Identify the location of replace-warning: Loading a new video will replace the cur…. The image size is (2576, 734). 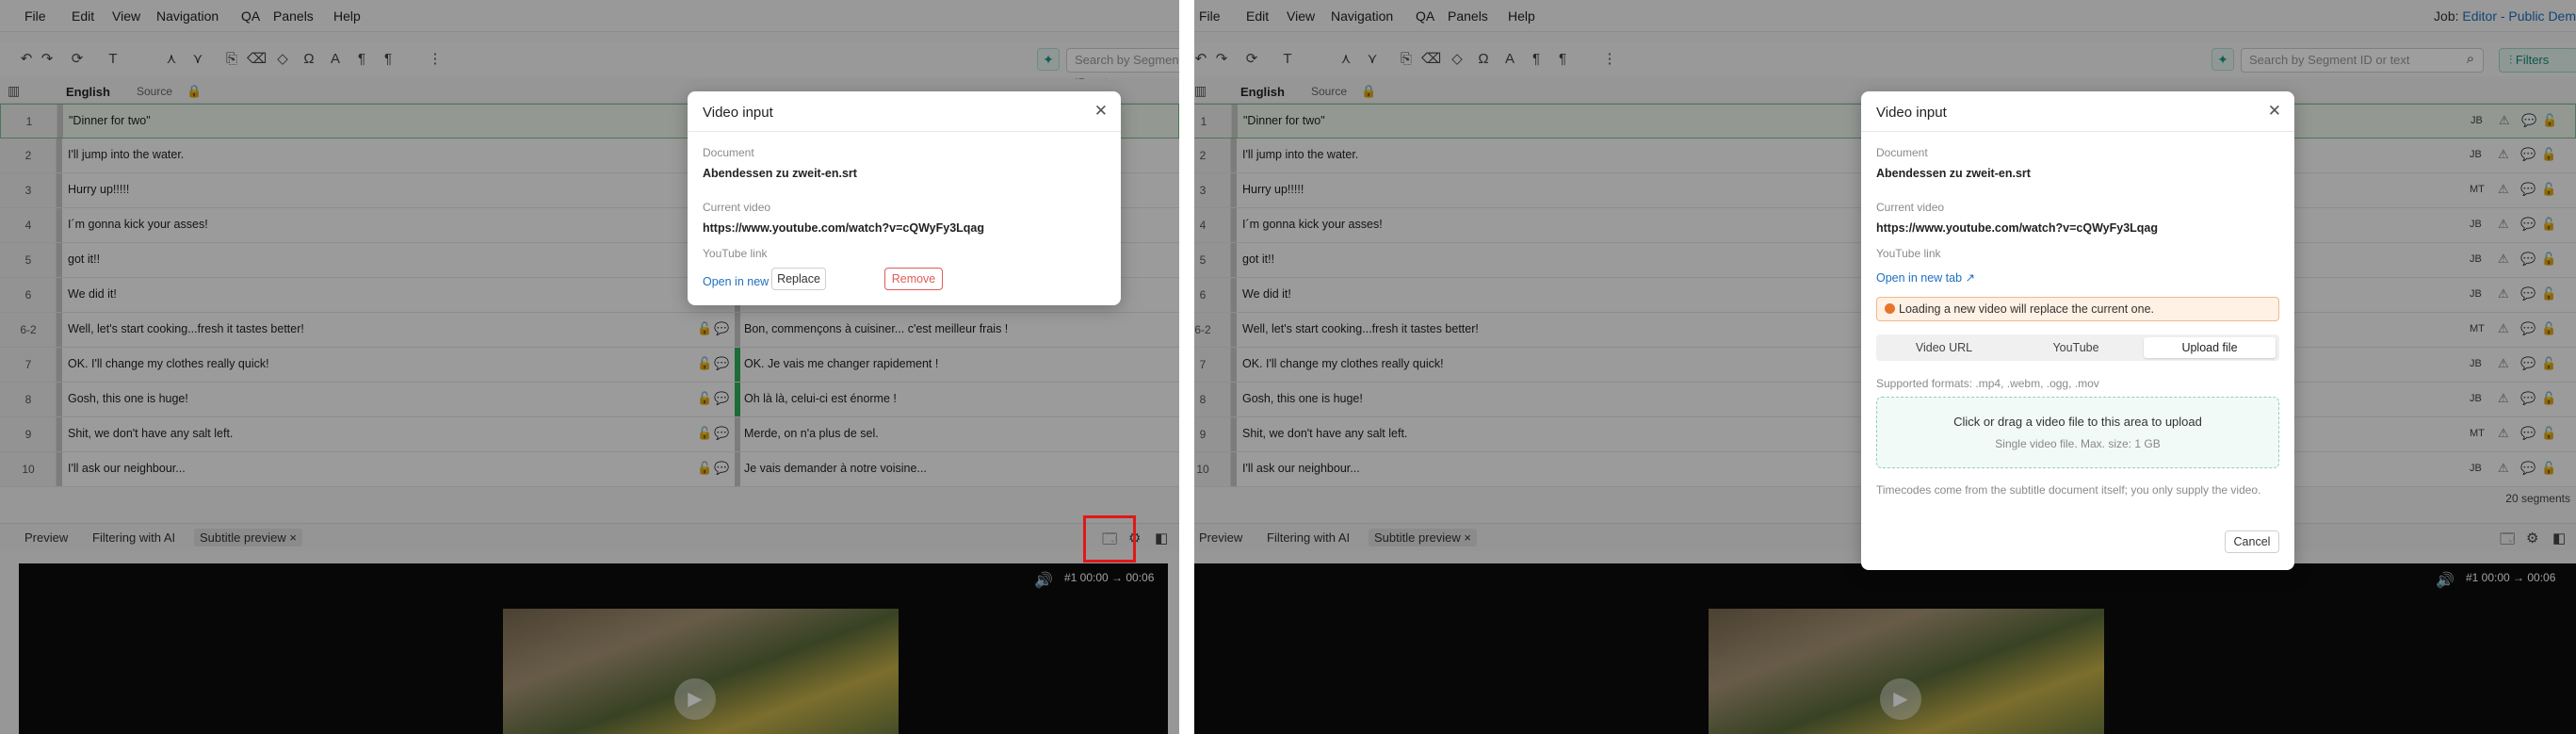
(2077, 309).